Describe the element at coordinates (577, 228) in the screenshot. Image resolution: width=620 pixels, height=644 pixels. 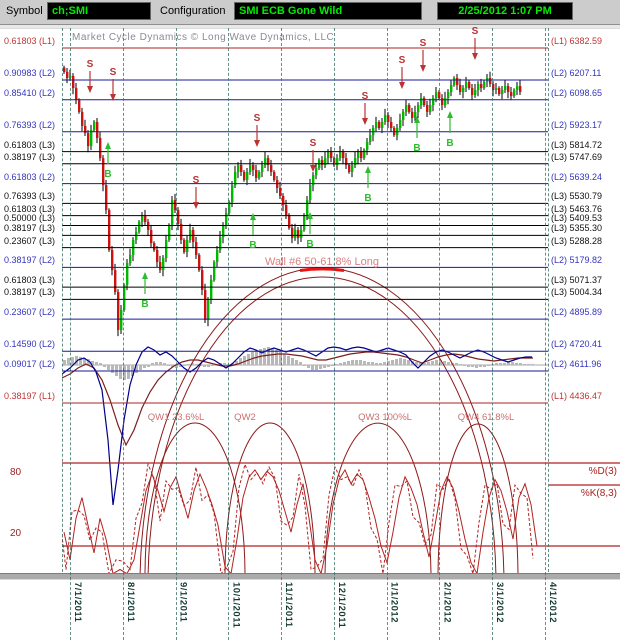
I see `fib-price-label: (L3) 5355.30` at that location.